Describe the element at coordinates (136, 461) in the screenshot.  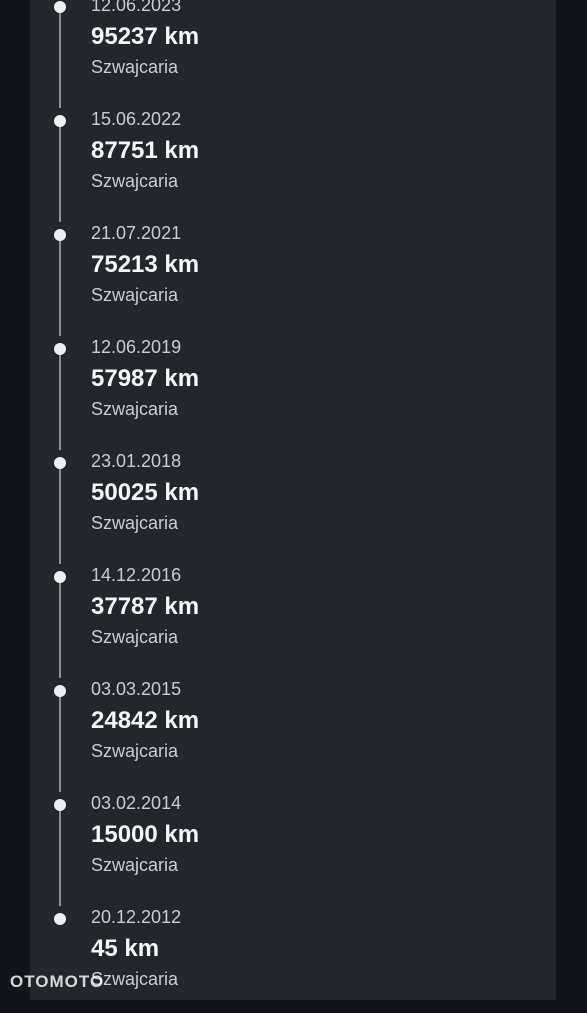
I see `entry-date: 23.01.2018` at that location.